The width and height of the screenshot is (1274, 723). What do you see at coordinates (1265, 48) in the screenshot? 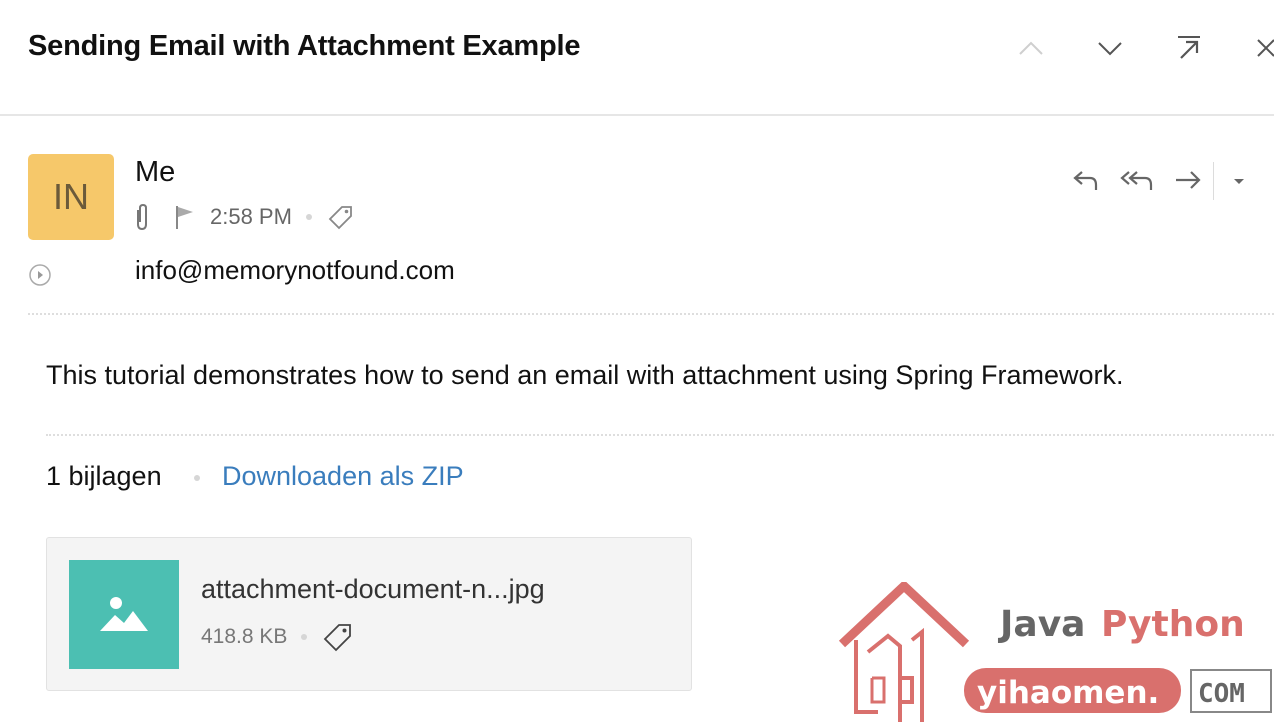
I see `close-icon` at bounding box center [1265, 48].